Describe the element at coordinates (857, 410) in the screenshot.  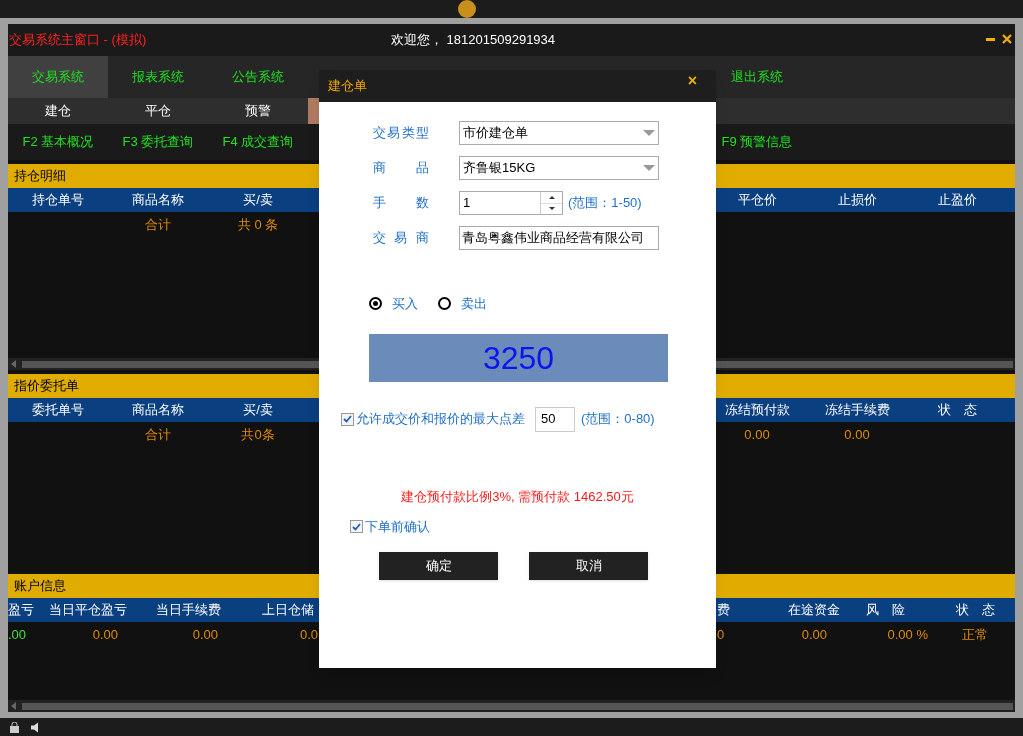
I see `column-header: 冻结手续费` at that location.